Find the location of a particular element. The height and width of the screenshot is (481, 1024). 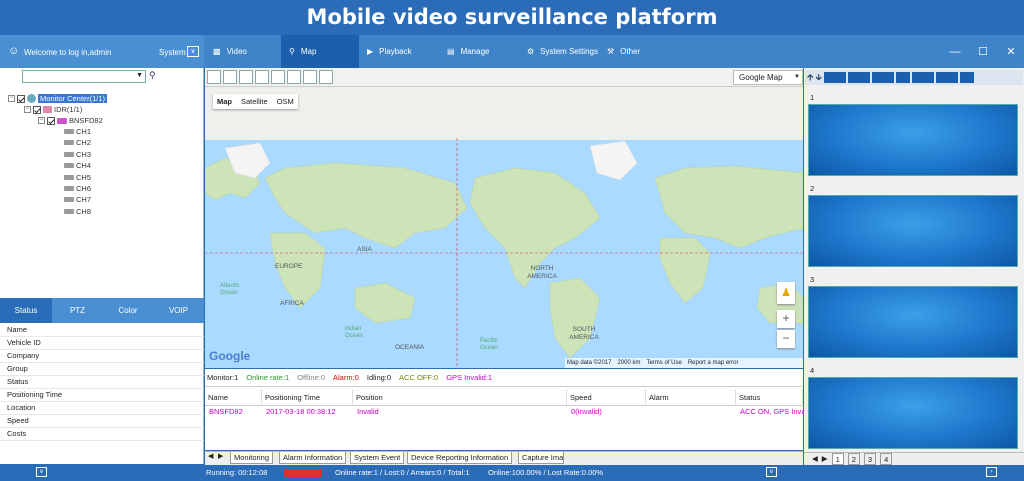

col-positioning-time: Positioning Time is located at coordinates (307, 397).